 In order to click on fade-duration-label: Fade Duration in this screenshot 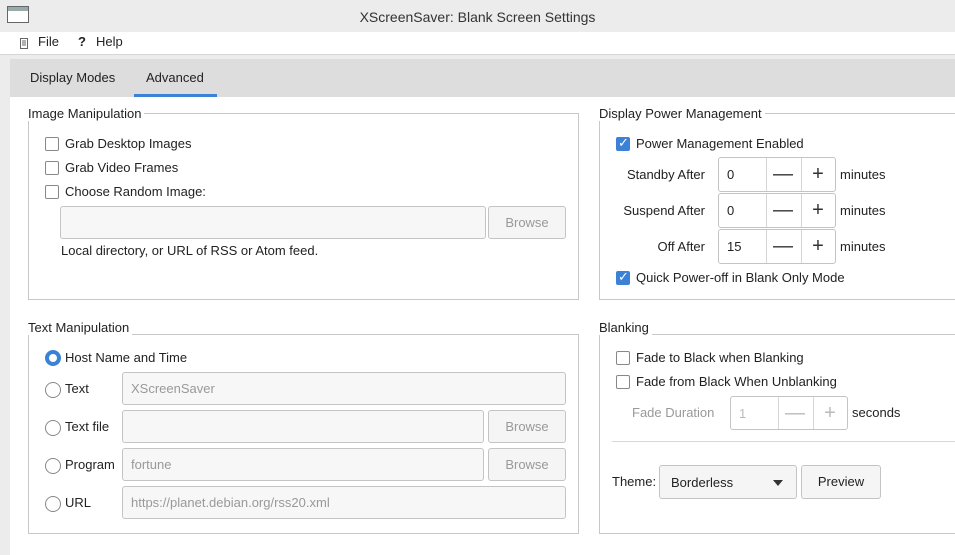, I will do `click(673, 412)`.